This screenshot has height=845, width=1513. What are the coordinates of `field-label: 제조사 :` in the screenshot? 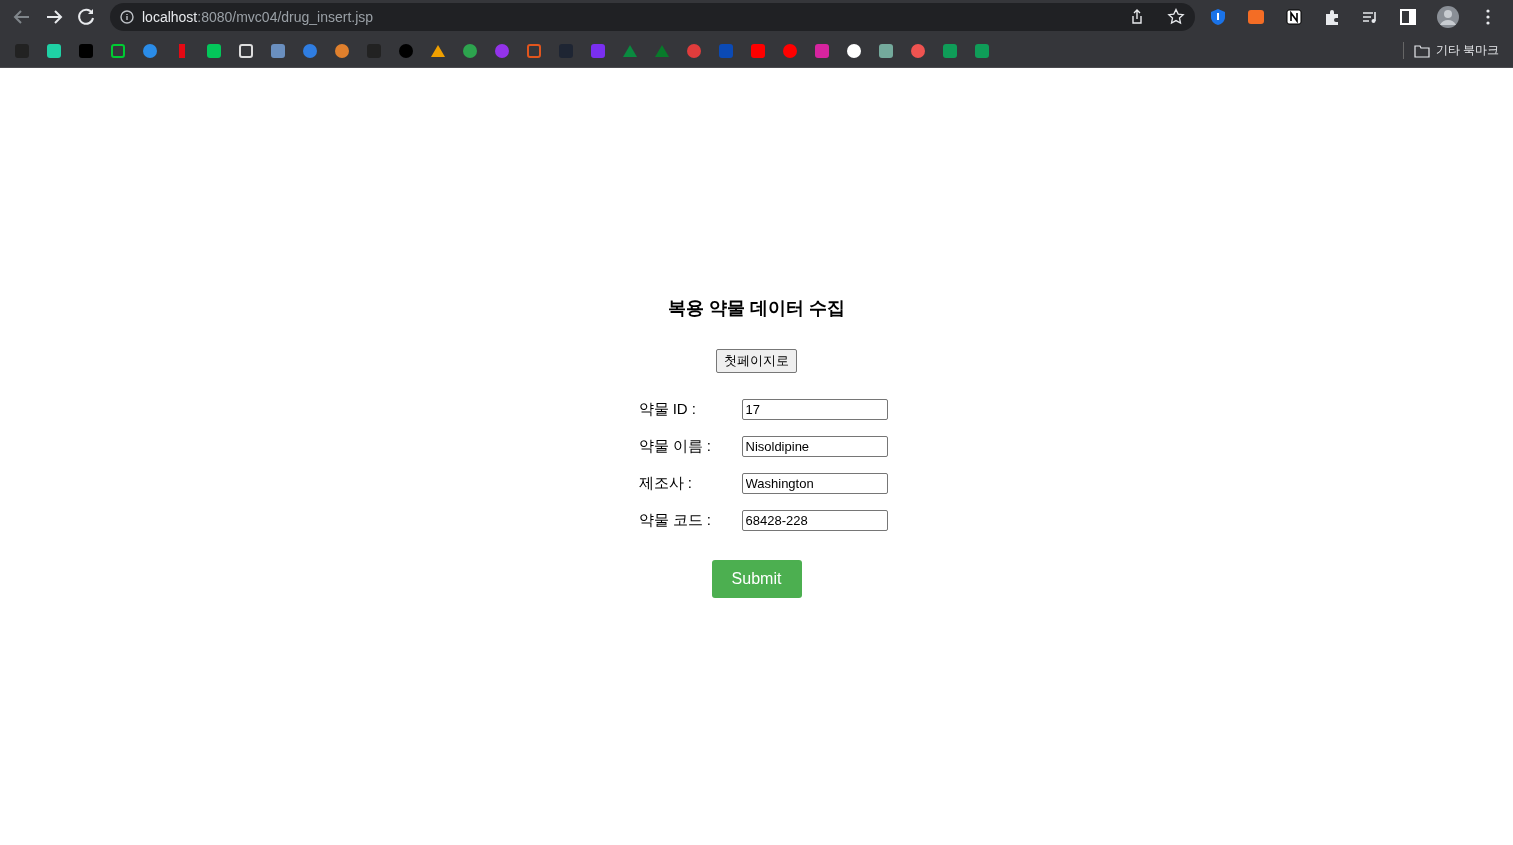 It's located at (665, 483).